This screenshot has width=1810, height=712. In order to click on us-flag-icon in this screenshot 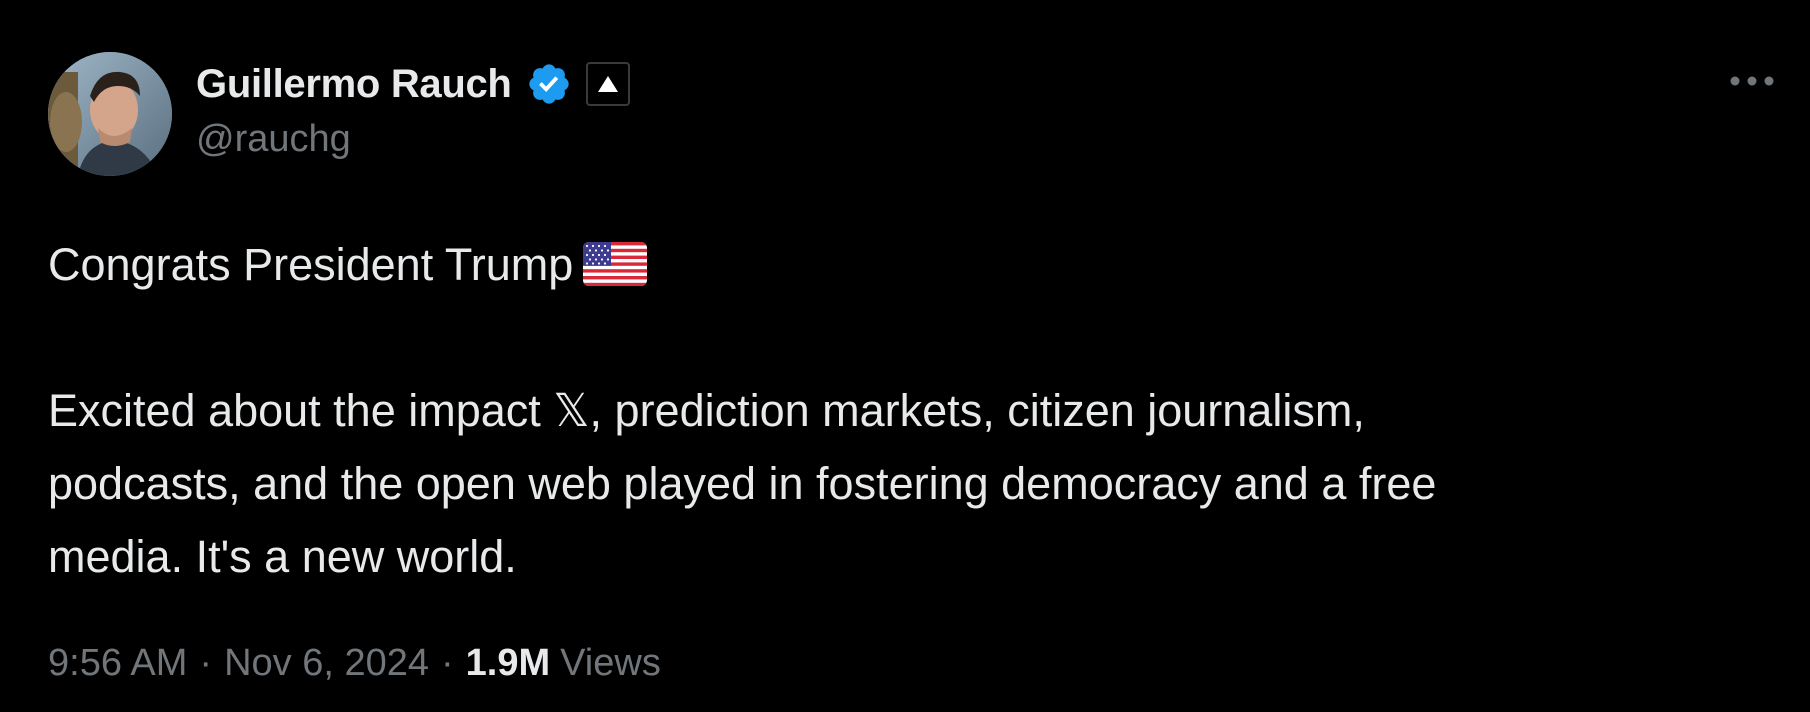, I will do `click(615, 264)`.